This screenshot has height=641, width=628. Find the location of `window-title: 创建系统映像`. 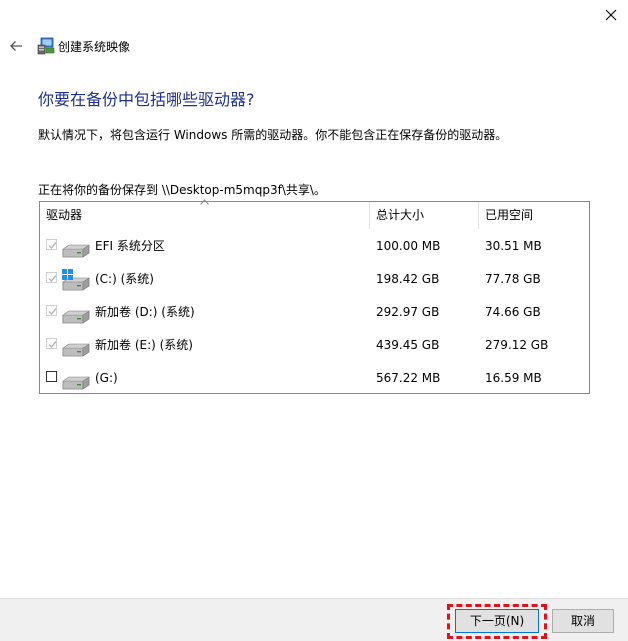

window-title: 创建系统映像 is located at coordinates (94, 47).